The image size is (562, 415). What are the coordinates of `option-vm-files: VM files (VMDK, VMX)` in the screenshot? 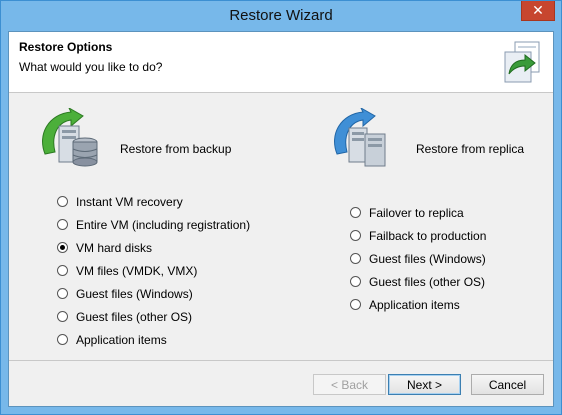 It's located at (153, 270).